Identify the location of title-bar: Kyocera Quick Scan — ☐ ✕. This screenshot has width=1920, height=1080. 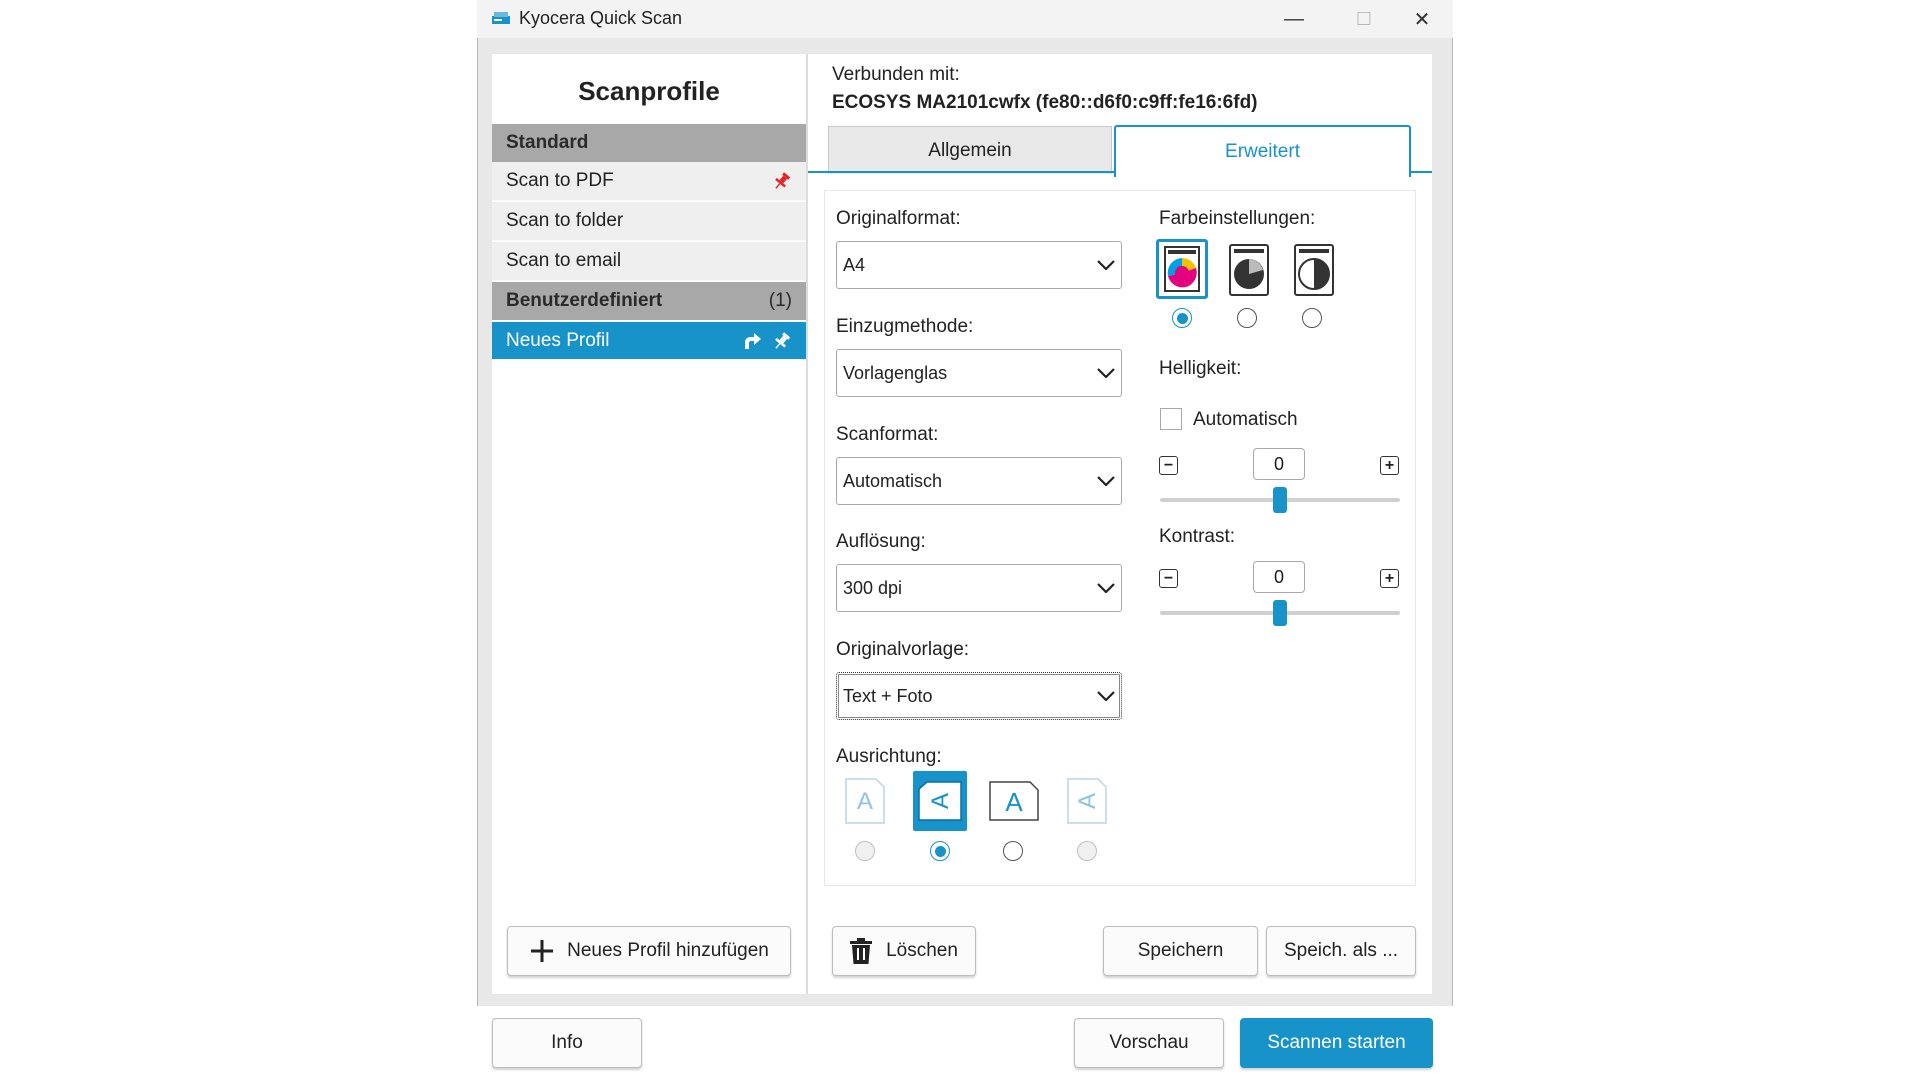
(965, 19).